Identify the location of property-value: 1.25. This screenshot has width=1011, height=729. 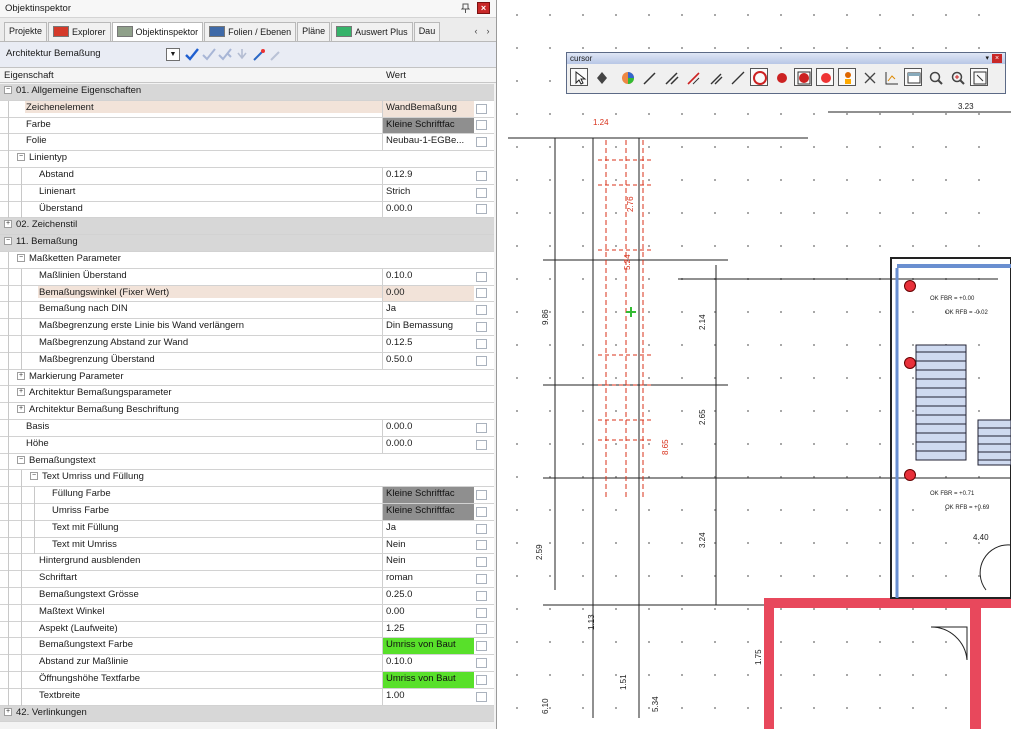
(428, 629).